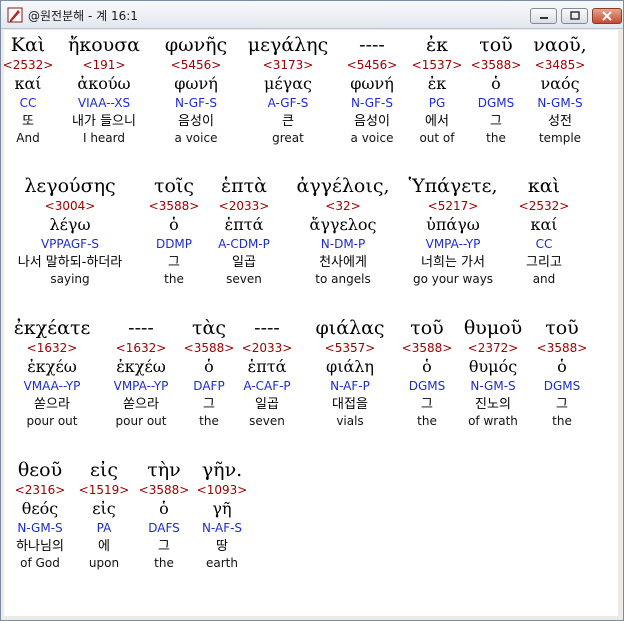 The height and width of the screenshot is (621, 624). I want to click on minimize-icon, so click(543, 18).